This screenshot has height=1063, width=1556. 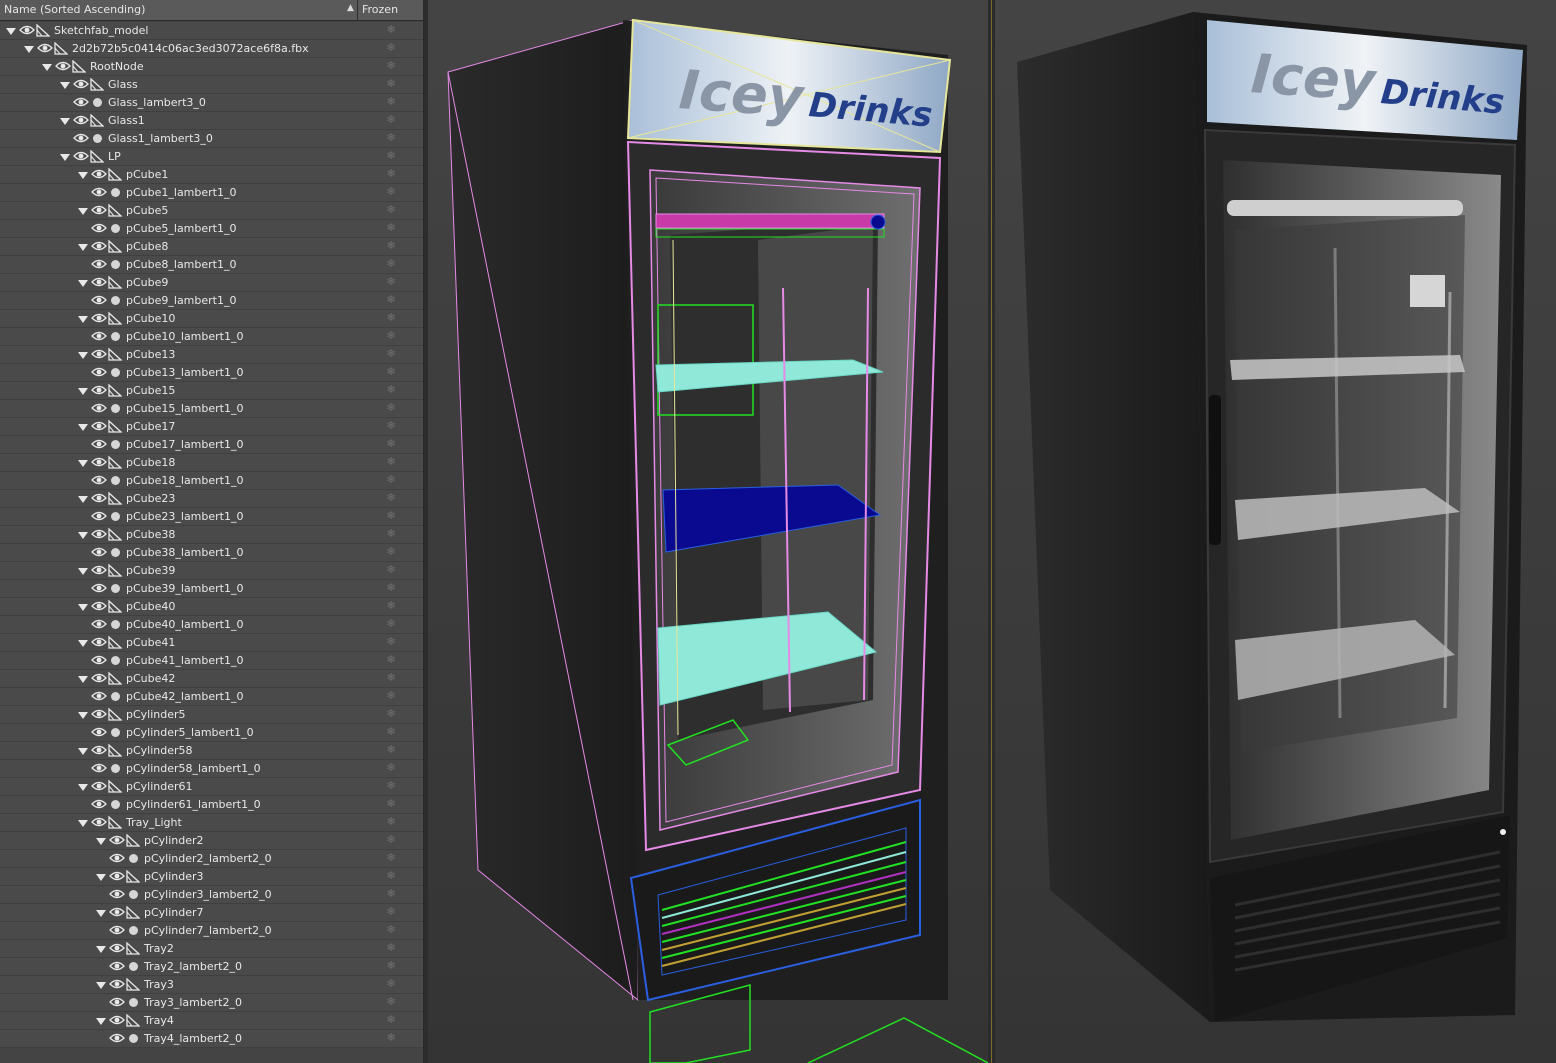 I want to click on tree-row-mesh: pCube23_lambert1_0 ❄, so click(x=211, y=517).